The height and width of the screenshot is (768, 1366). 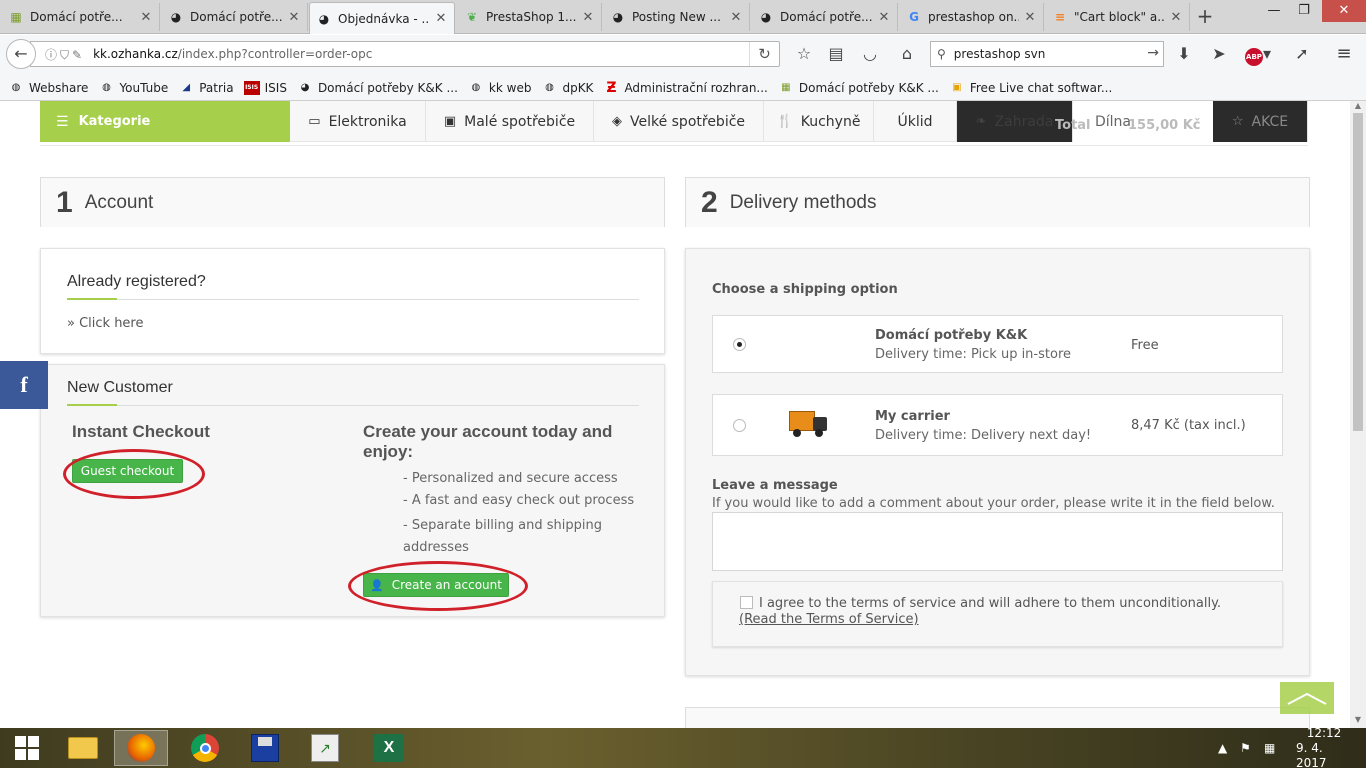 I want to click on tab-1: ▦ Domácí potře... ✕, so click(x=81, y=17).